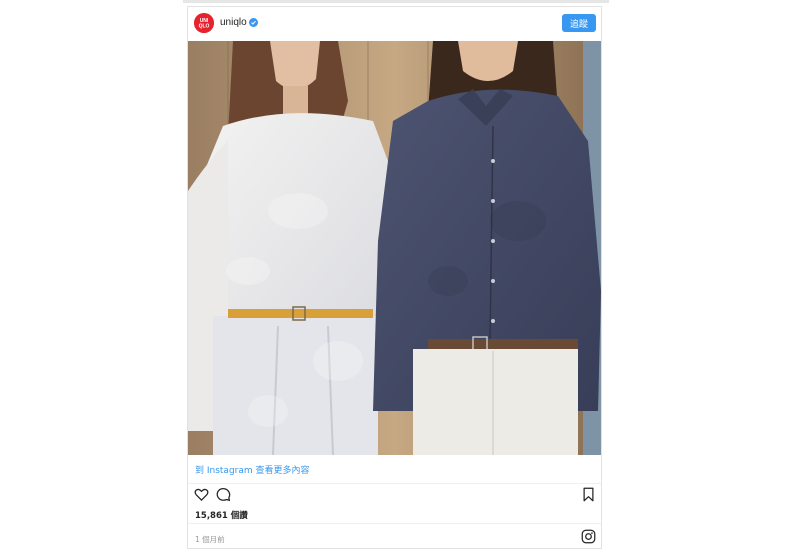  I want to click on view-more-link: 到 Instagram 查看更多內容, so click(252, 469).